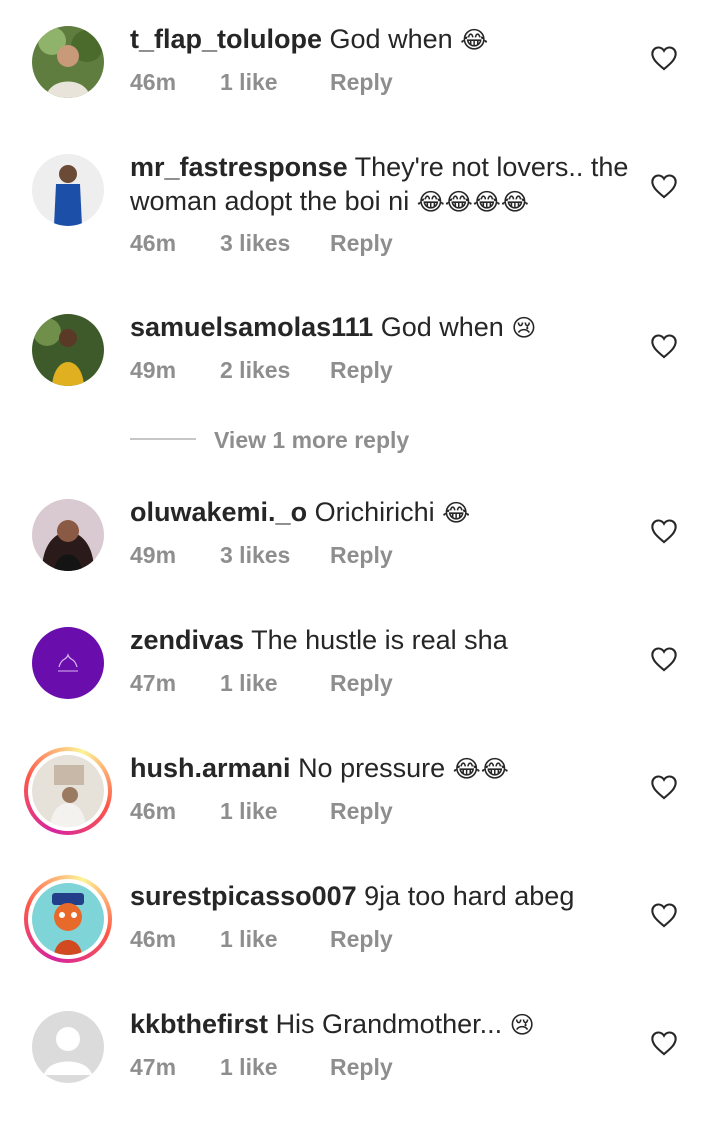  Describe the element at coordinates (372, 768) in the screenshot. I see `comment-text: No pressure` at that location.